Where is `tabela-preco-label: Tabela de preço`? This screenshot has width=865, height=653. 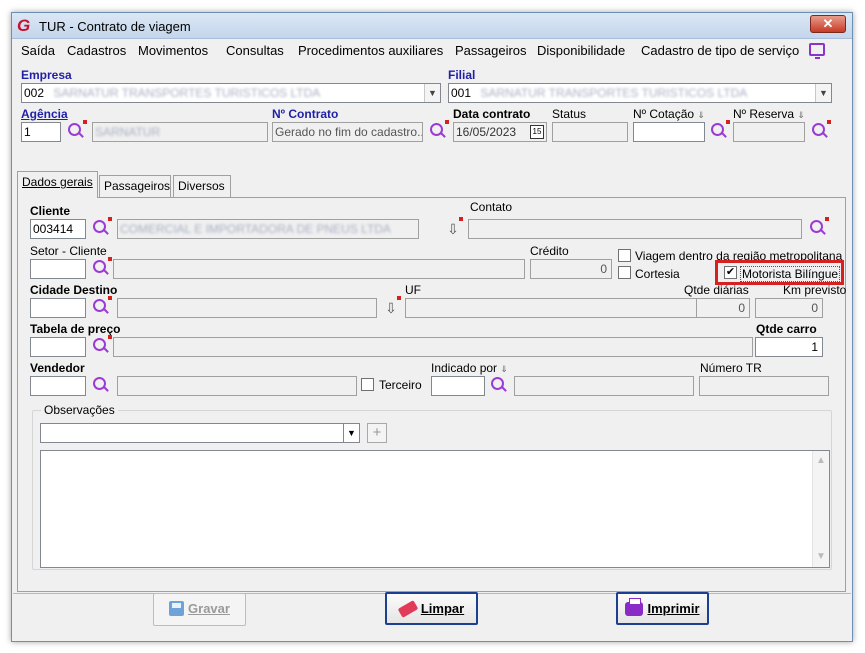 tabela-preco-label: Tabela de preço is located at coordinates (75, 329).